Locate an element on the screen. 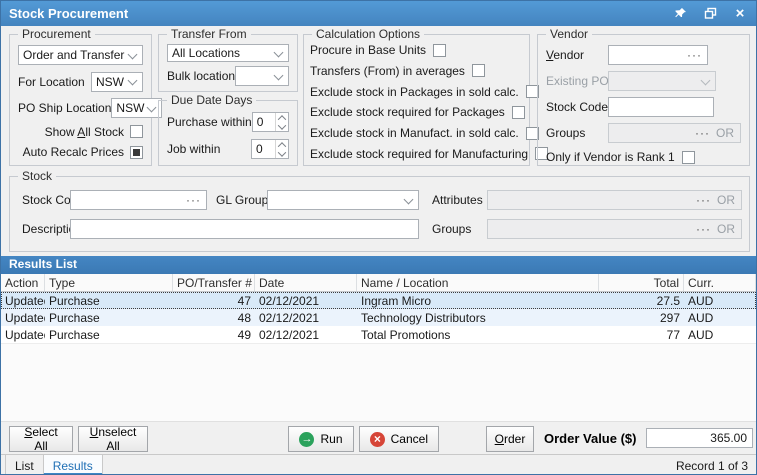  vendor-groups-field: ··· OR is located at coordinates (674, 133).